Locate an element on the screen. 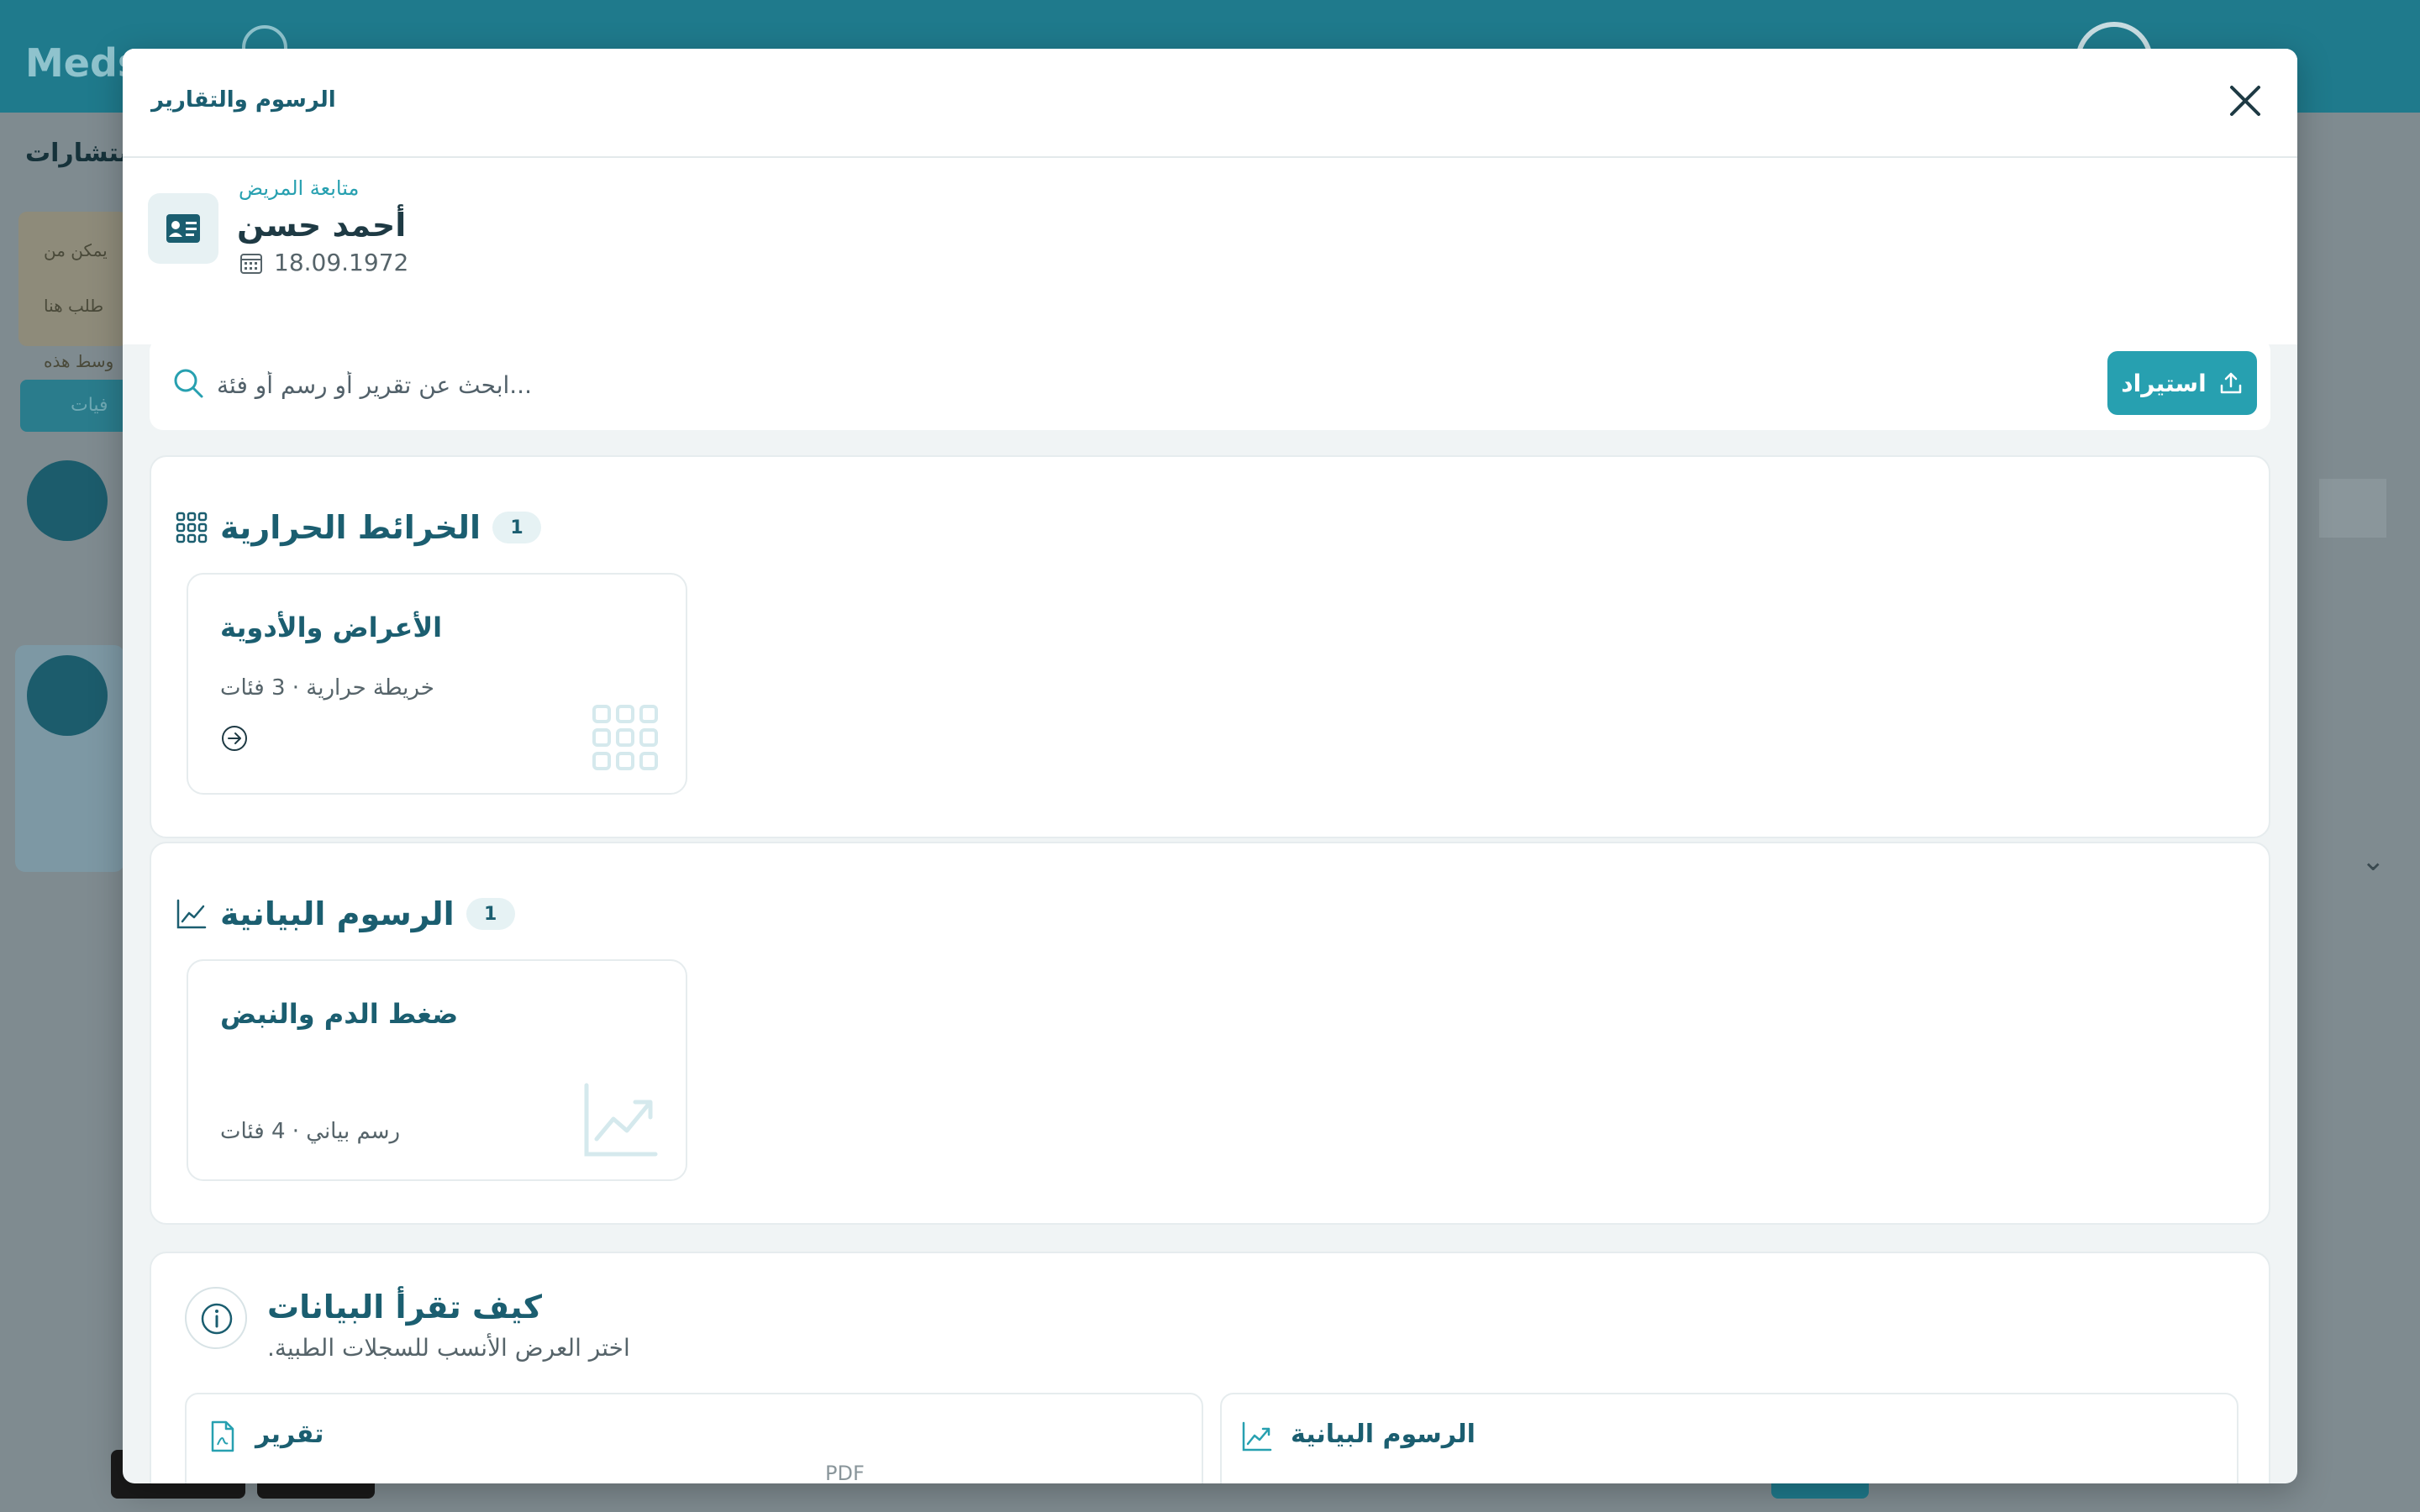  card-meta: خريطة حرارية · 3 فئات is located at coordinates (327, 688).